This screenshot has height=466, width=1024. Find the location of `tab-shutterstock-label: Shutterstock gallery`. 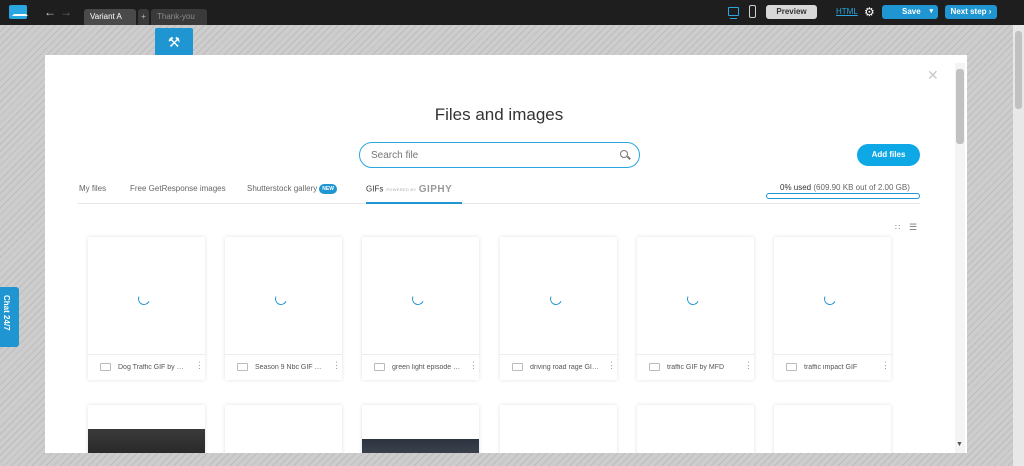

tab-shutterstock-label: Shutterstock gallery is located at coordinates (282, 189).